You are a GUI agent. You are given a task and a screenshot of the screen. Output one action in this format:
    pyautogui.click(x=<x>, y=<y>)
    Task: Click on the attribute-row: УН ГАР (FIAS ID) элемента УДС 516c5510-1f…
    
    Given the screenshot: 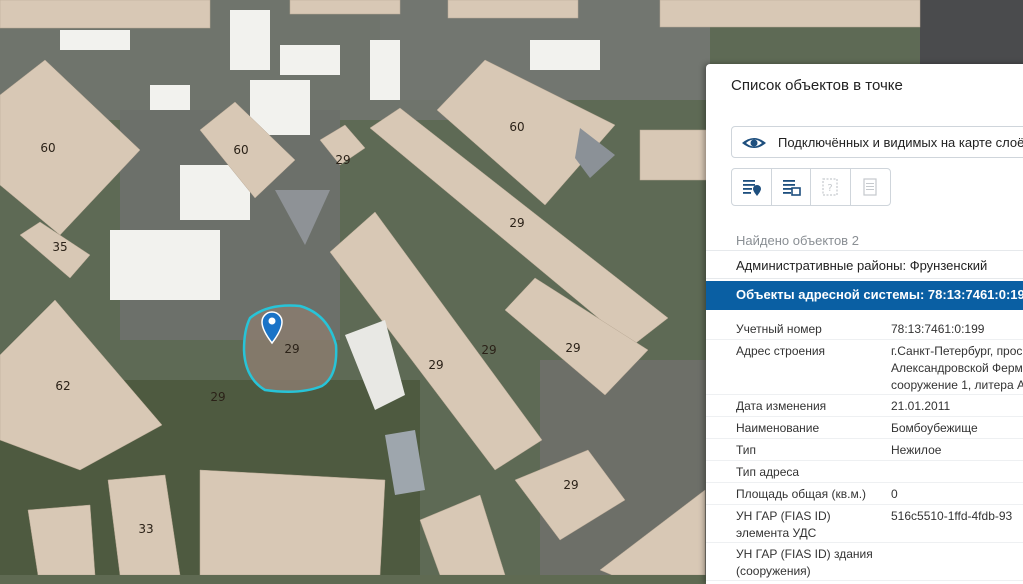 What is the action you would take?
    pyautogui.click(x=864, y=524)
    